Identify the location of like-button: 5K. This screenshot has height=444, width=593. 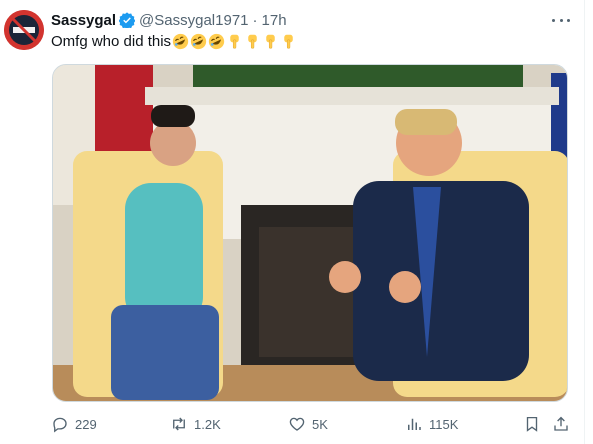
(308, 424).